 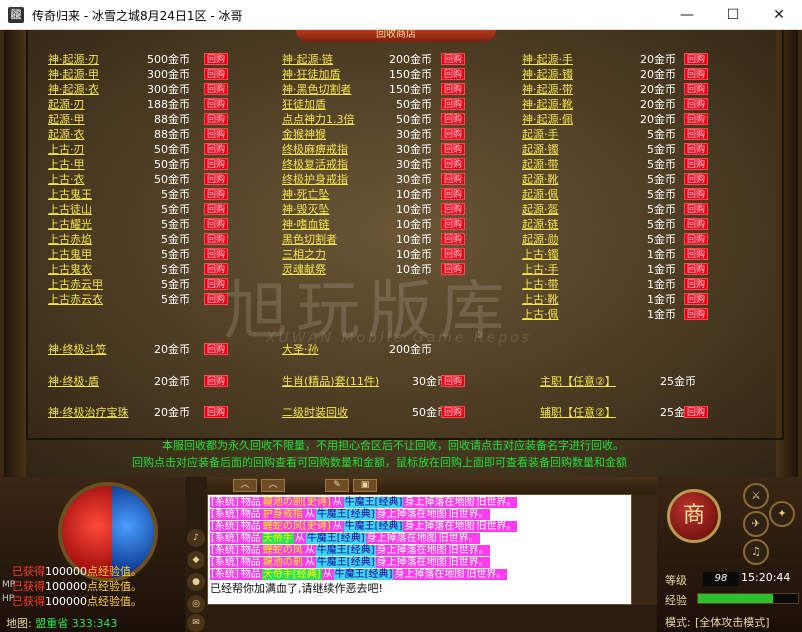 I want to click on item-name-link: 神·嗜血链, so click(x=306, y=224).